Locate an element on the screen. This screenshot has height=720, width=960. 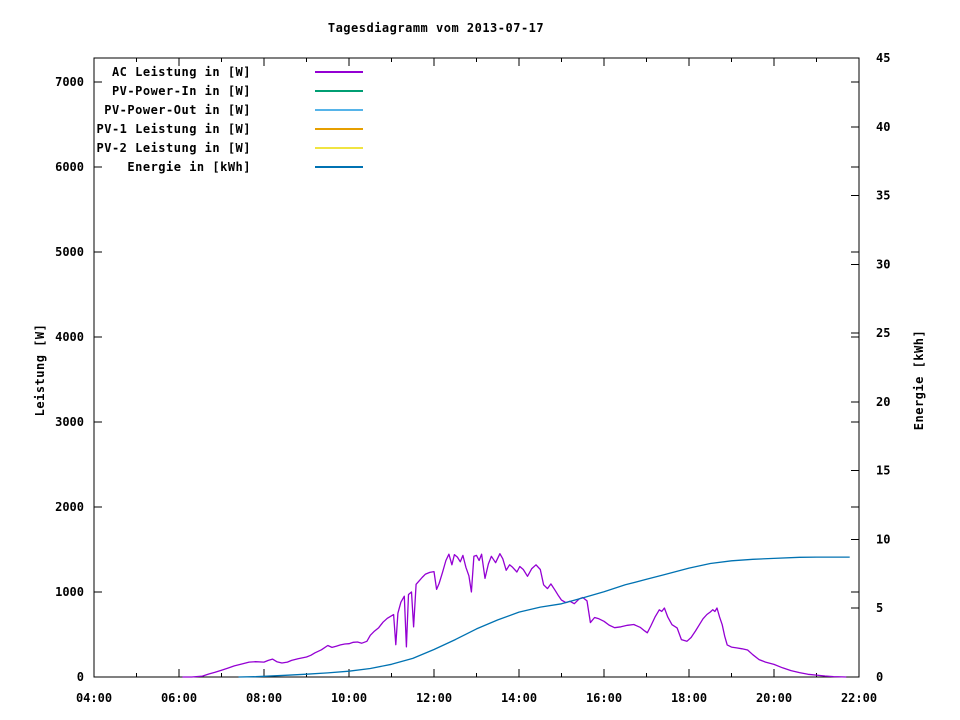
y-tick-label: 6000 is located at coordinates (69, 167).